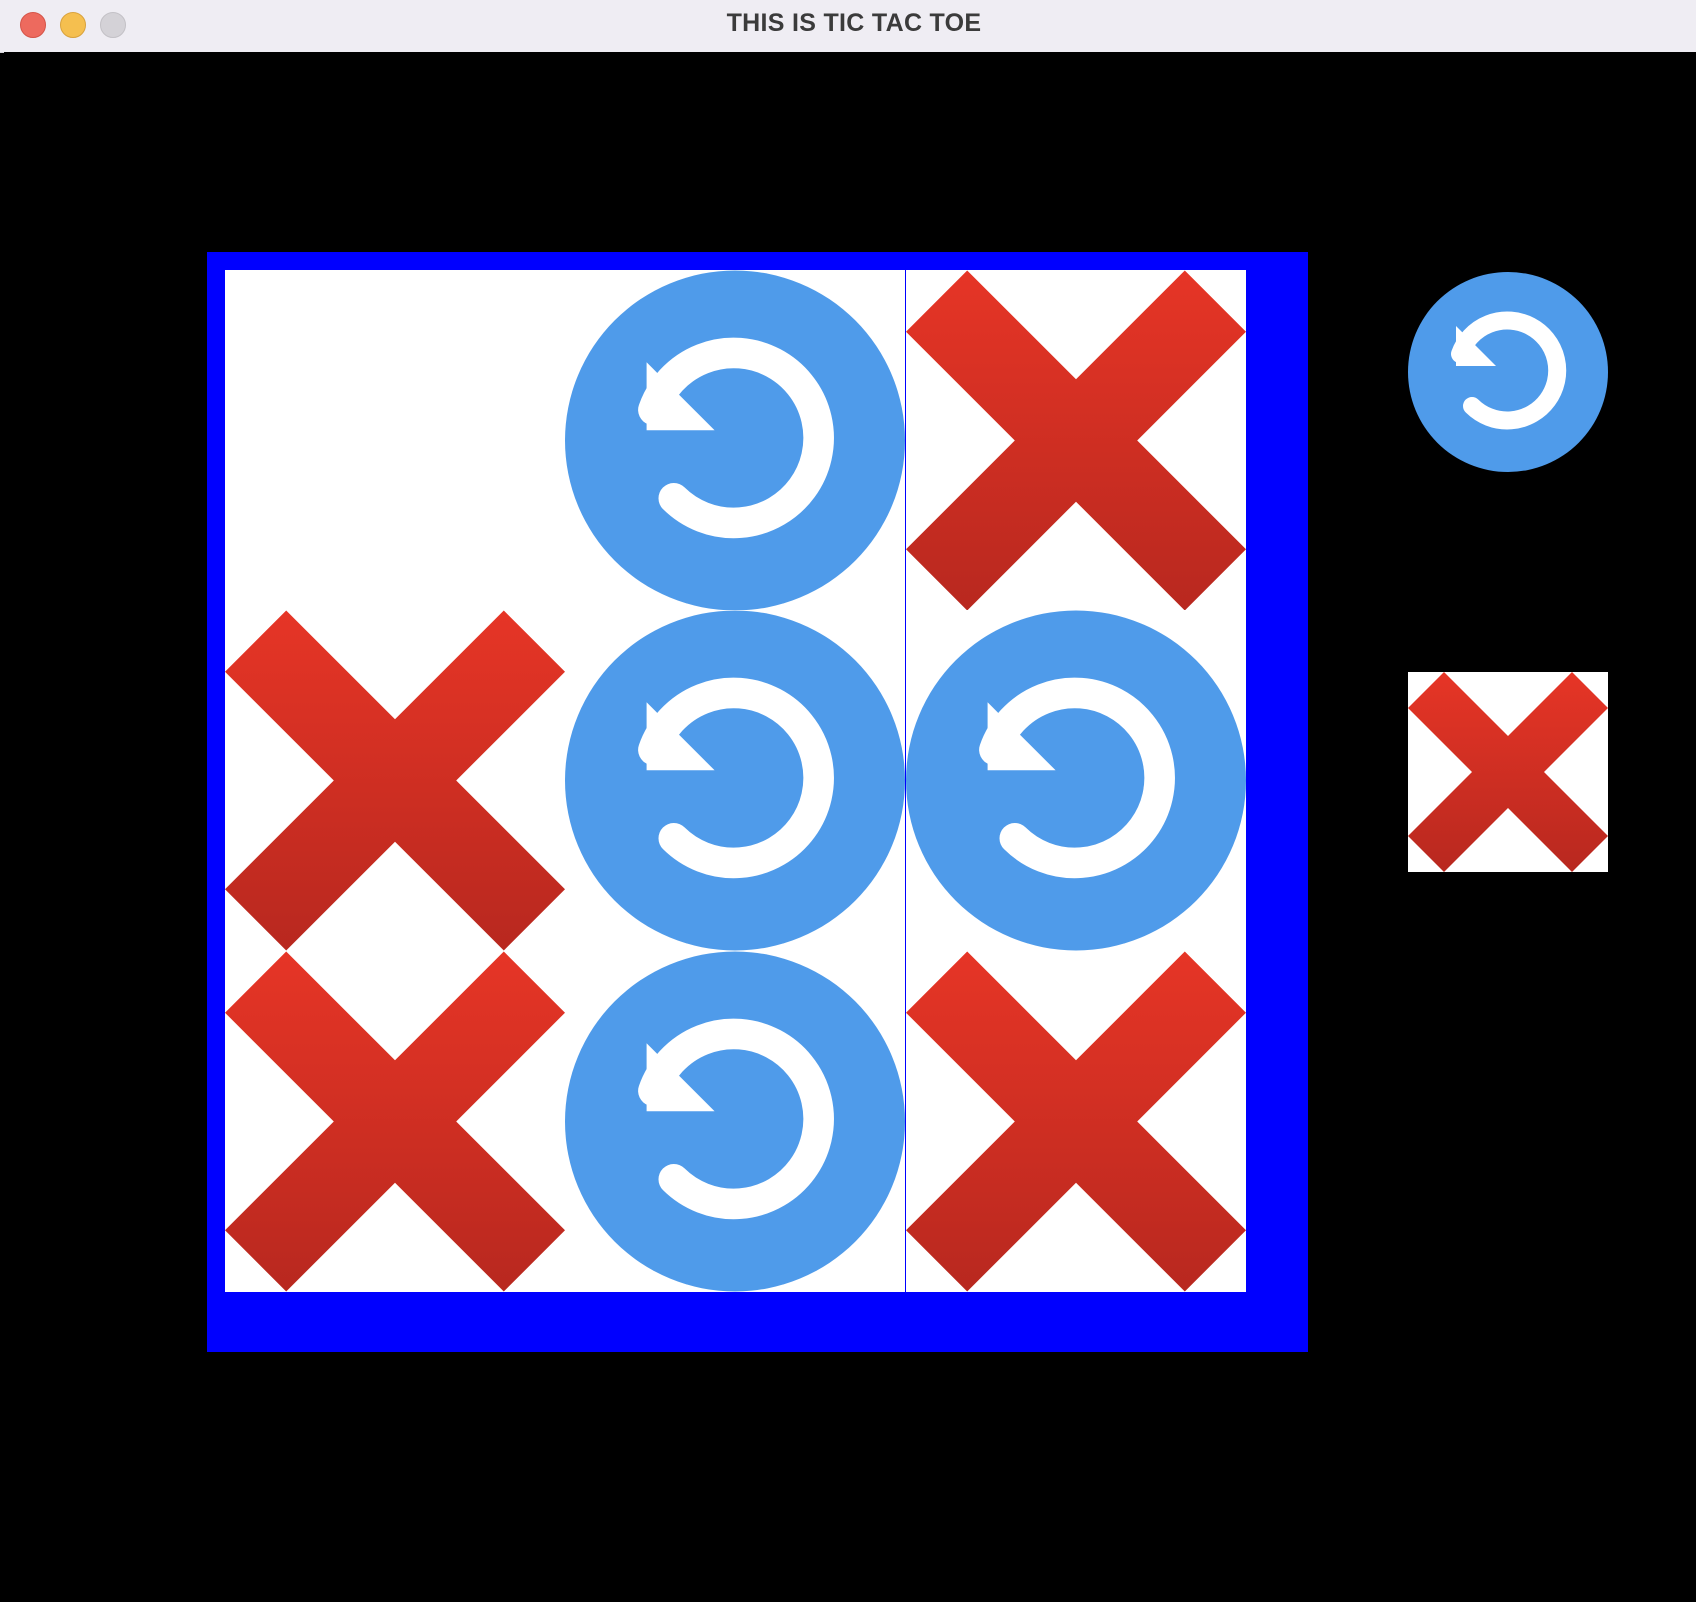 This screenshot has height=1602, width=1696. I want to click on player-x-indicator, so click(1508, 772).